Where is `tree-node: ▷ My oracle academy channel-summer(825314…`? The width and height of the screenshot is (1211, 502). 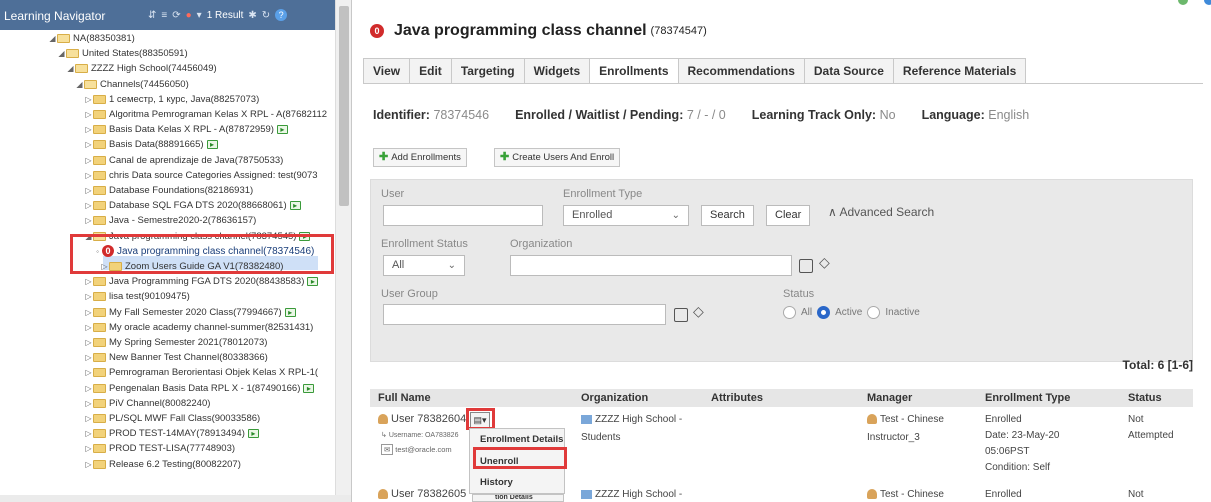 tree-node: ▷ My oracle academy channel-summer(825314… is located at coordinates (198, 327).